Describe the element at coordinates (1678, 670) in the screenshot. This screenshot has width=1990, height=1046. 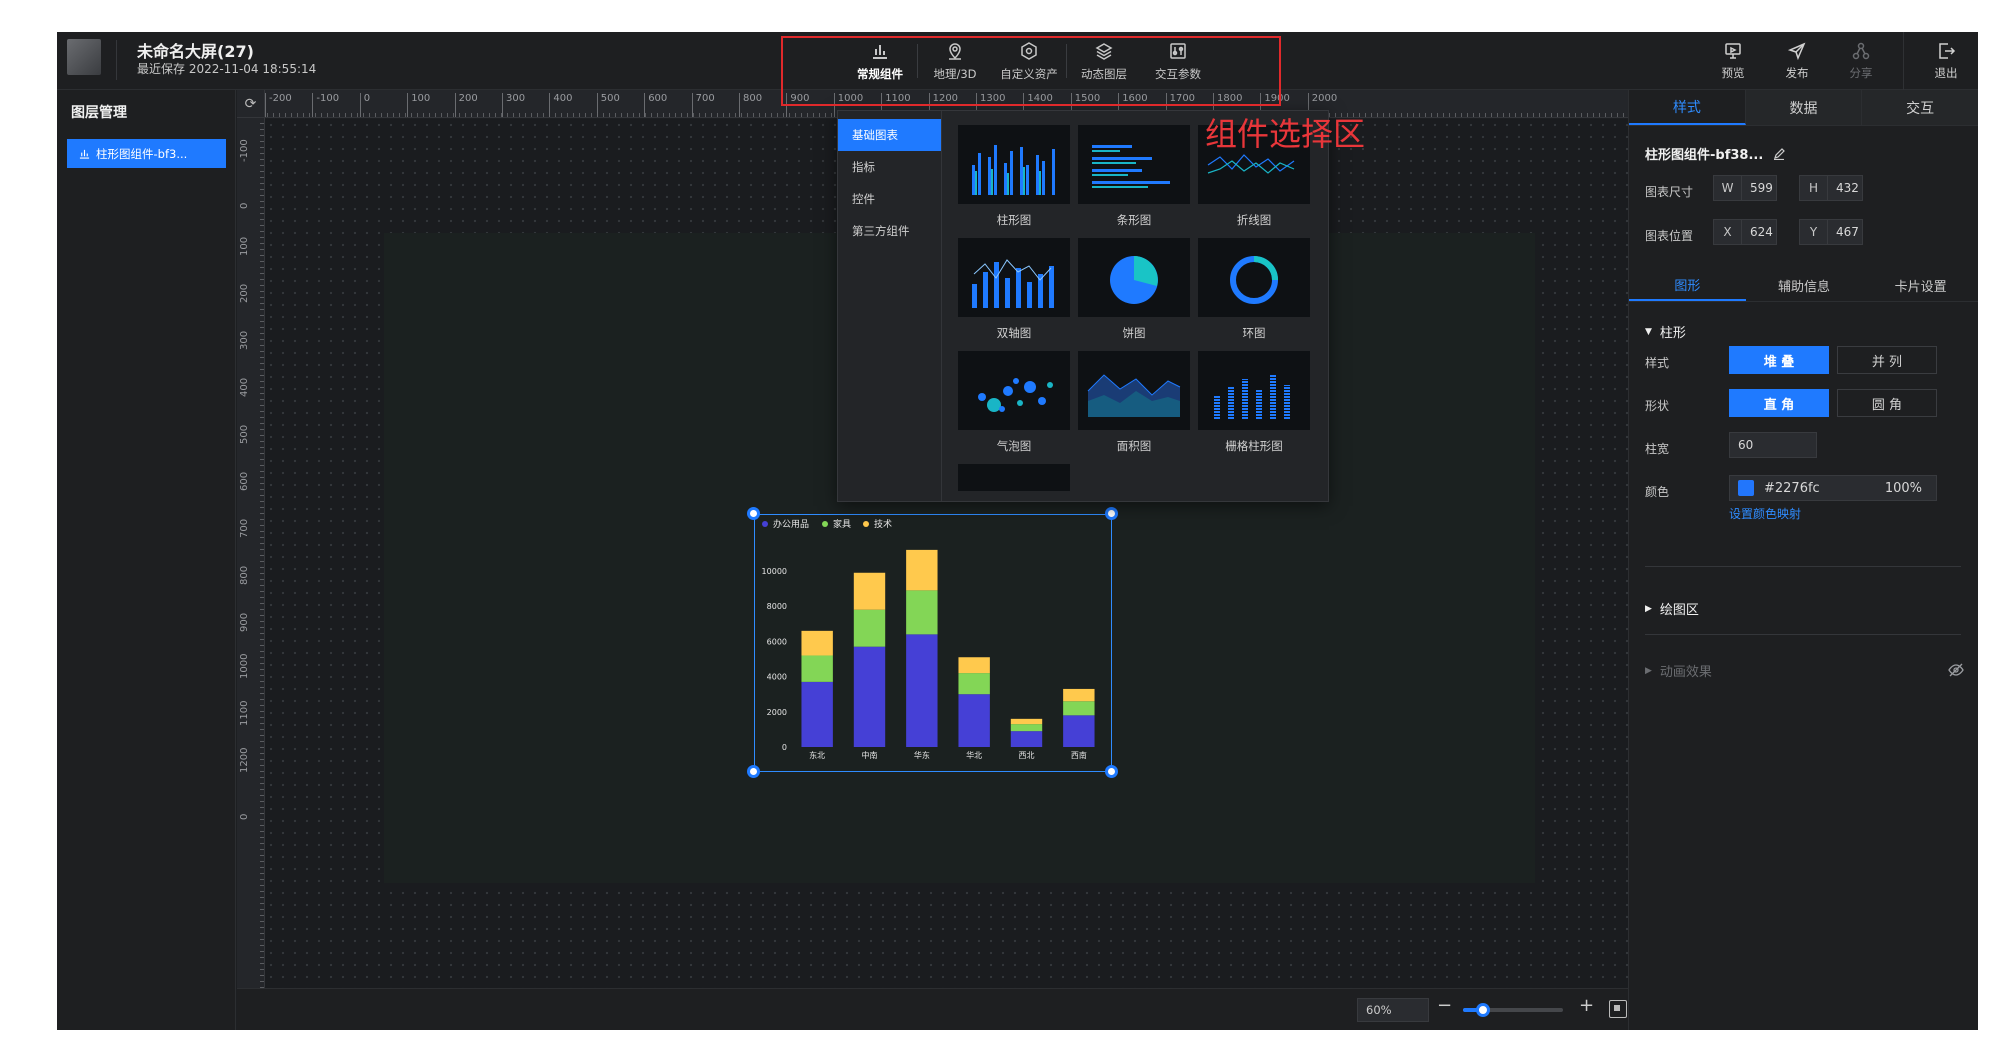
I see `section-anim-header: ▶ 动画效果` at that location.